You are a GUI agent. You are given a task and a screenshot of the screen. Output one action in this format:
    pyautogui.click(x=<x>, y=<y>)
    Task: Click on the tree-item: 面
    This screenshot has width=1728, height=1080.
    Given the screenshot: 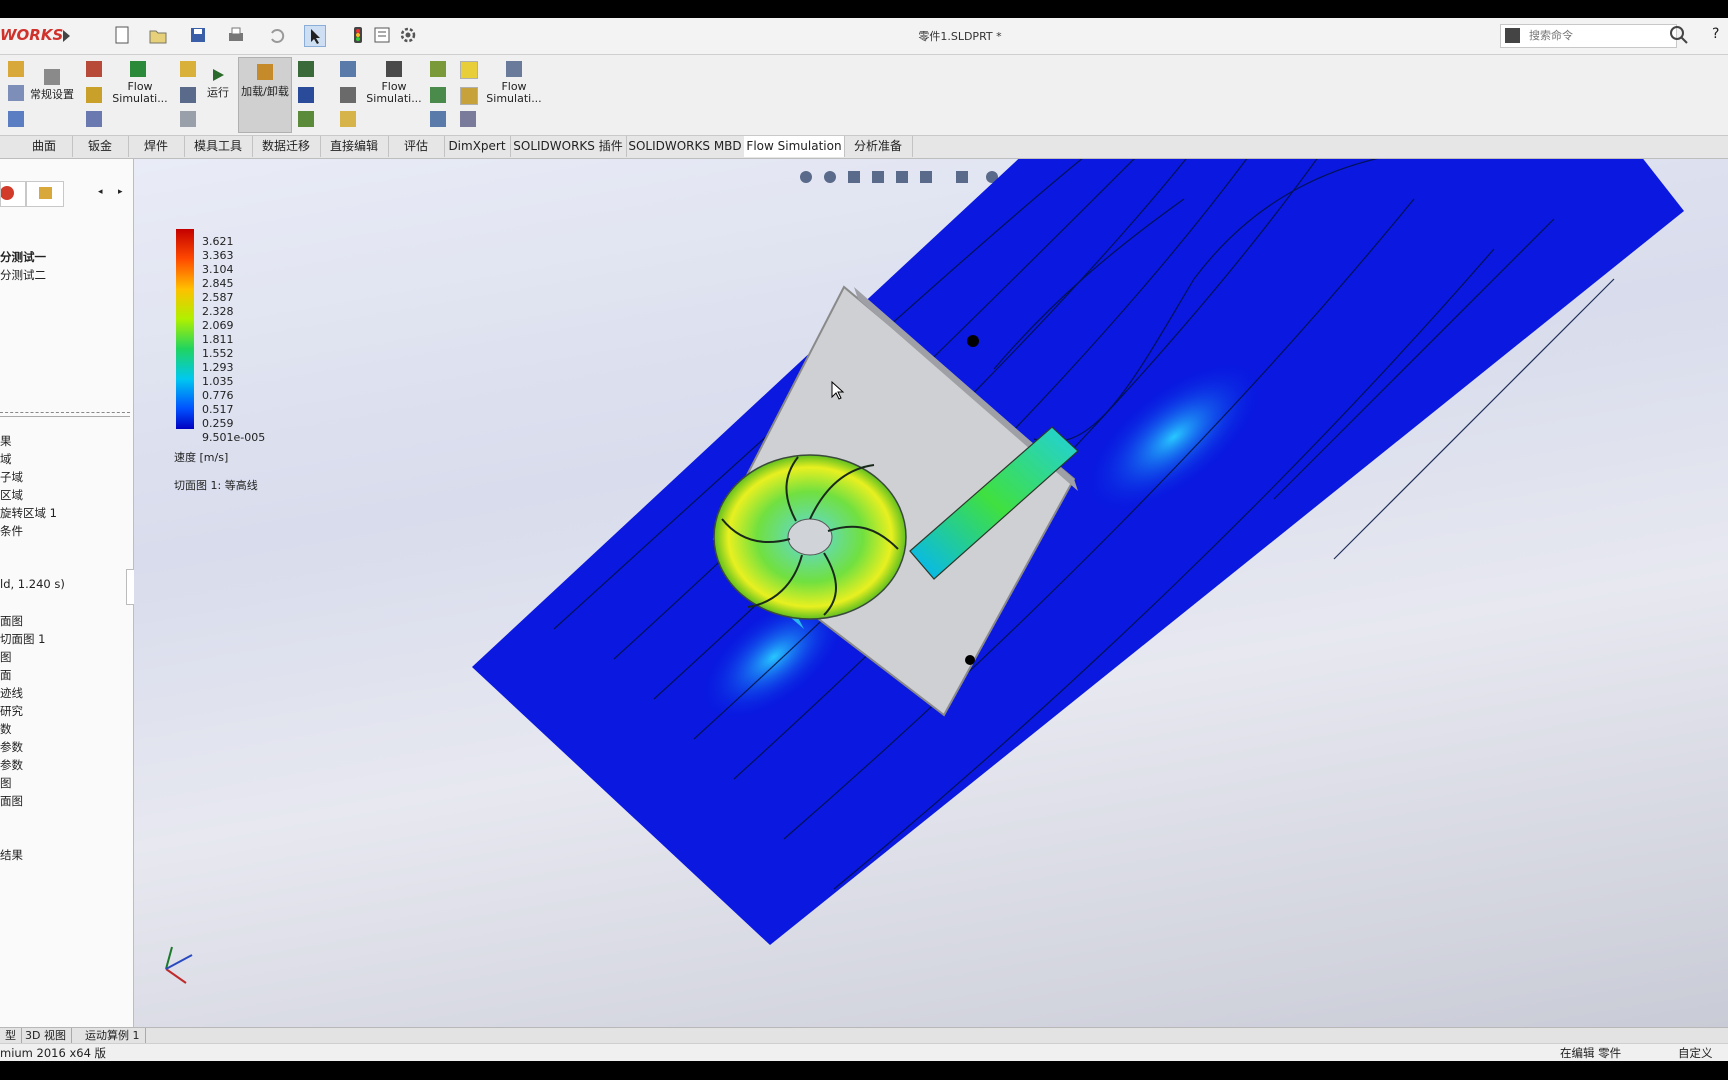 What is the action you would take?
    pyautogui.click(x=6, y=675)
    